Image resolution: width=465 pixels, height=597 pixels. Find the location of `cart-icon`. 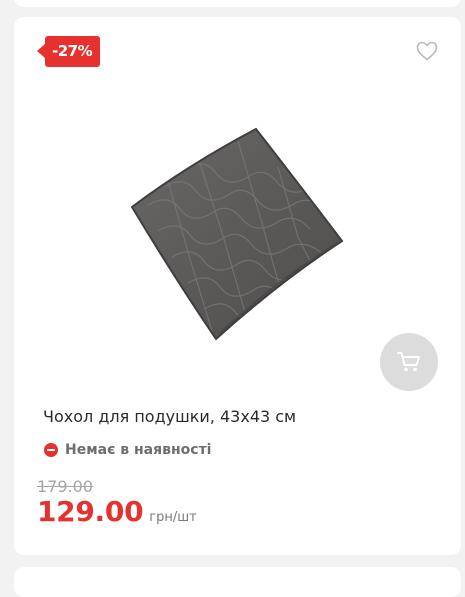

cart-icon is located at coordinates (408, 362).